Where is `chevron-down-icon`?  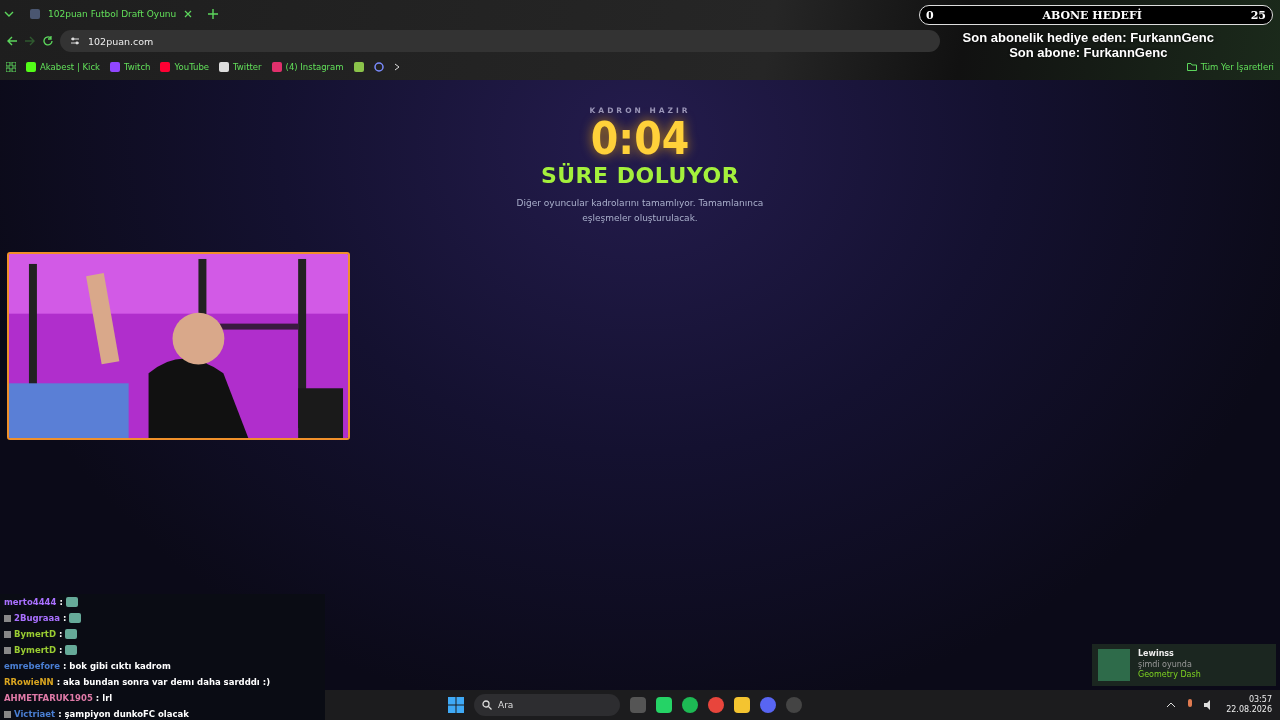 chevron-down-icon is located at coordinates (9, 14).